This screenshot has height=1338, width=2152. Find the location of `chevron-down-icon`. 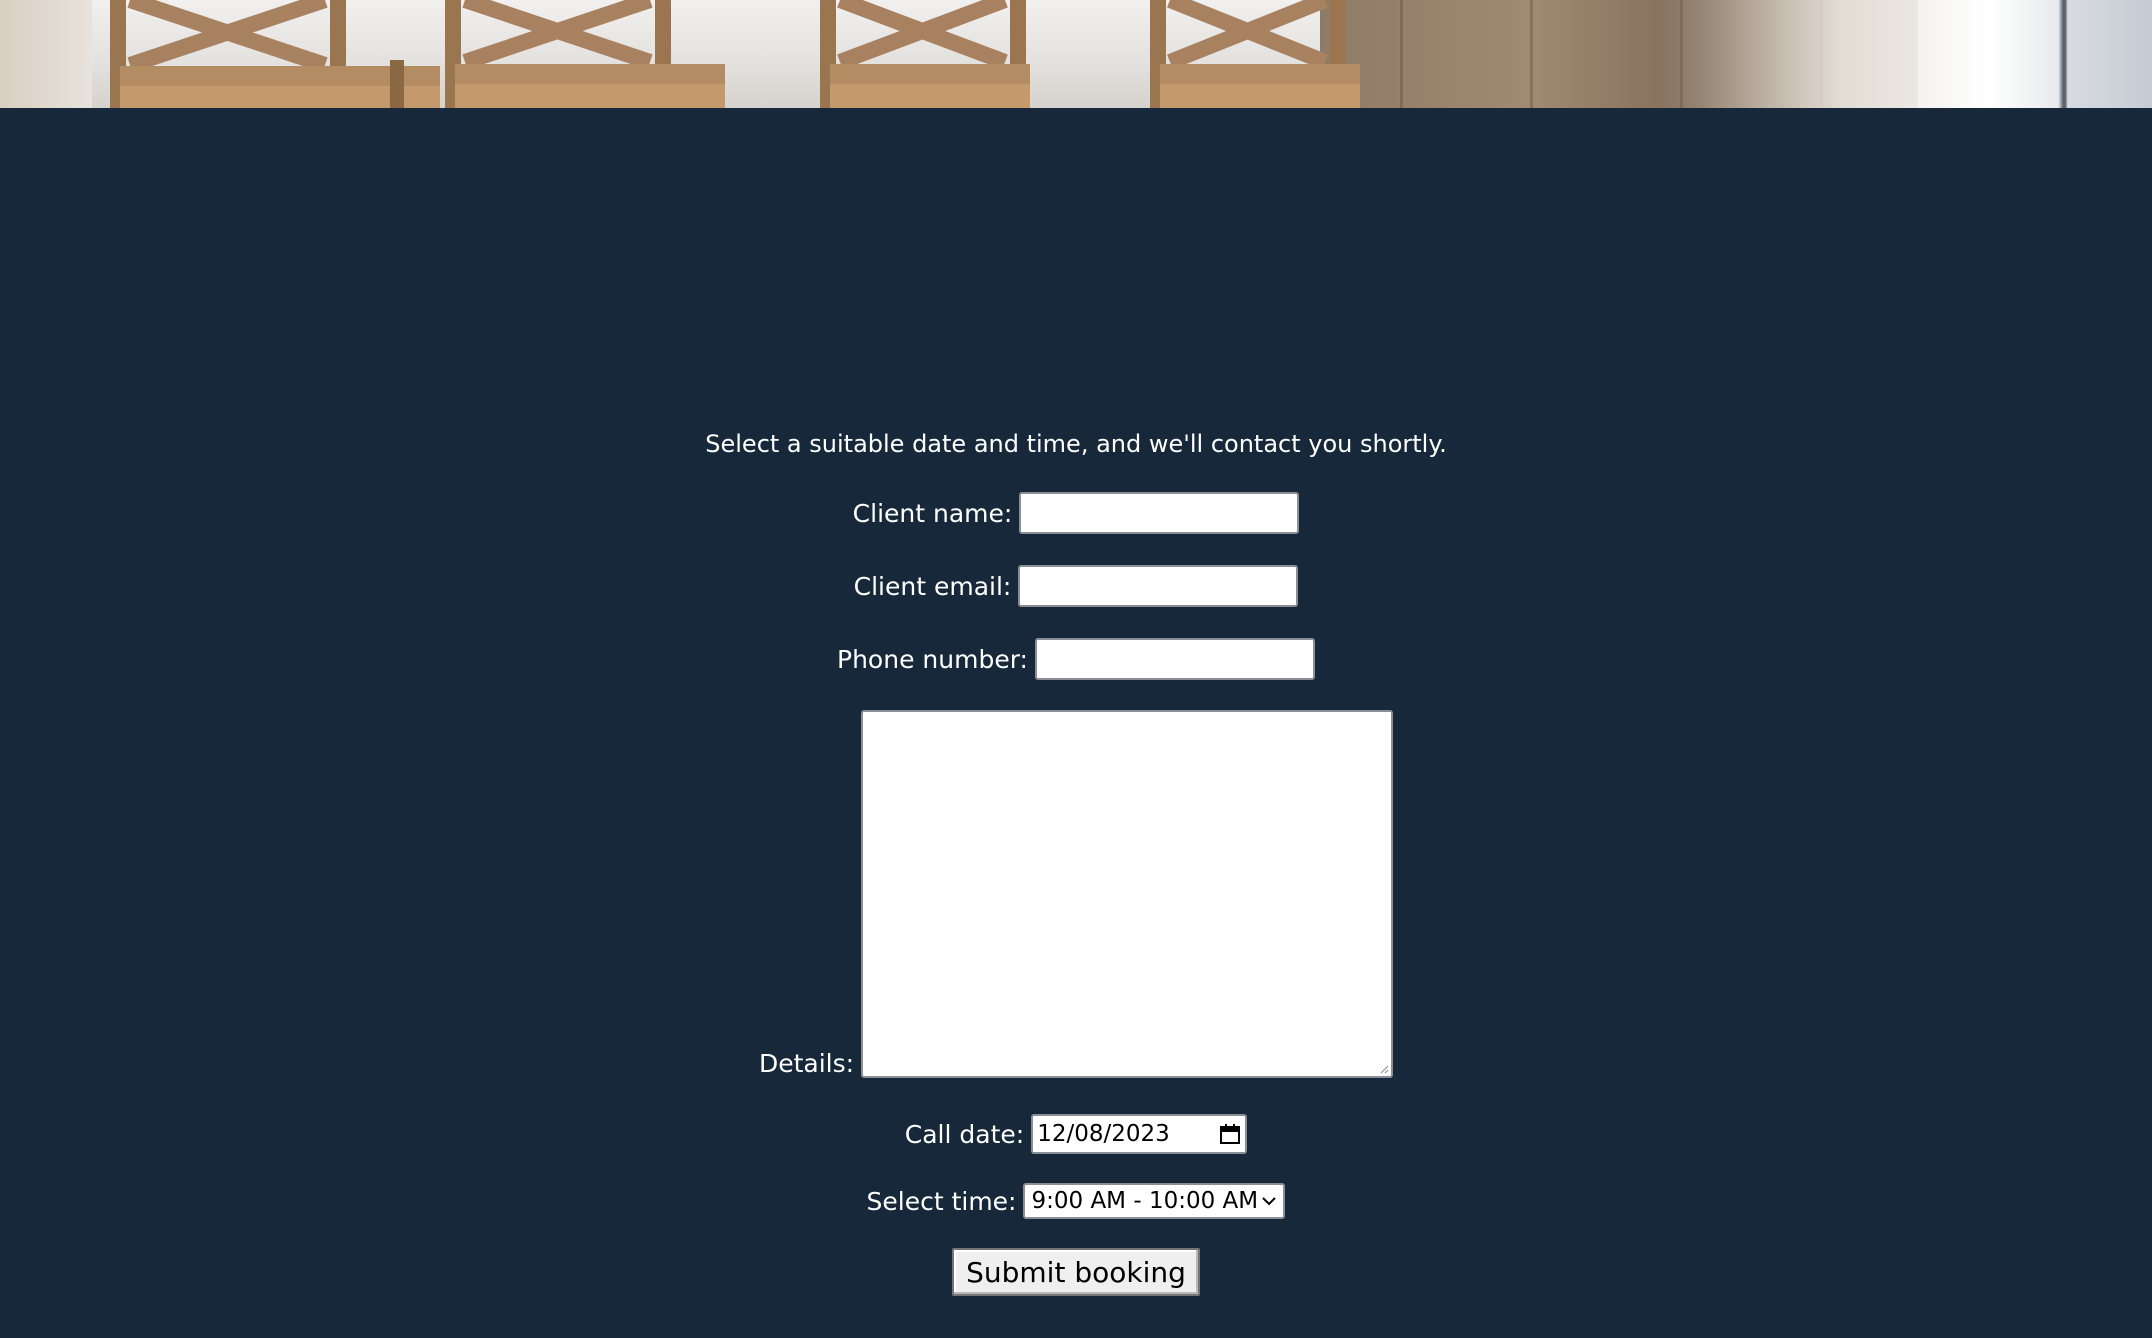

chevron-down-icon is located at coordinates (1269, 1201).